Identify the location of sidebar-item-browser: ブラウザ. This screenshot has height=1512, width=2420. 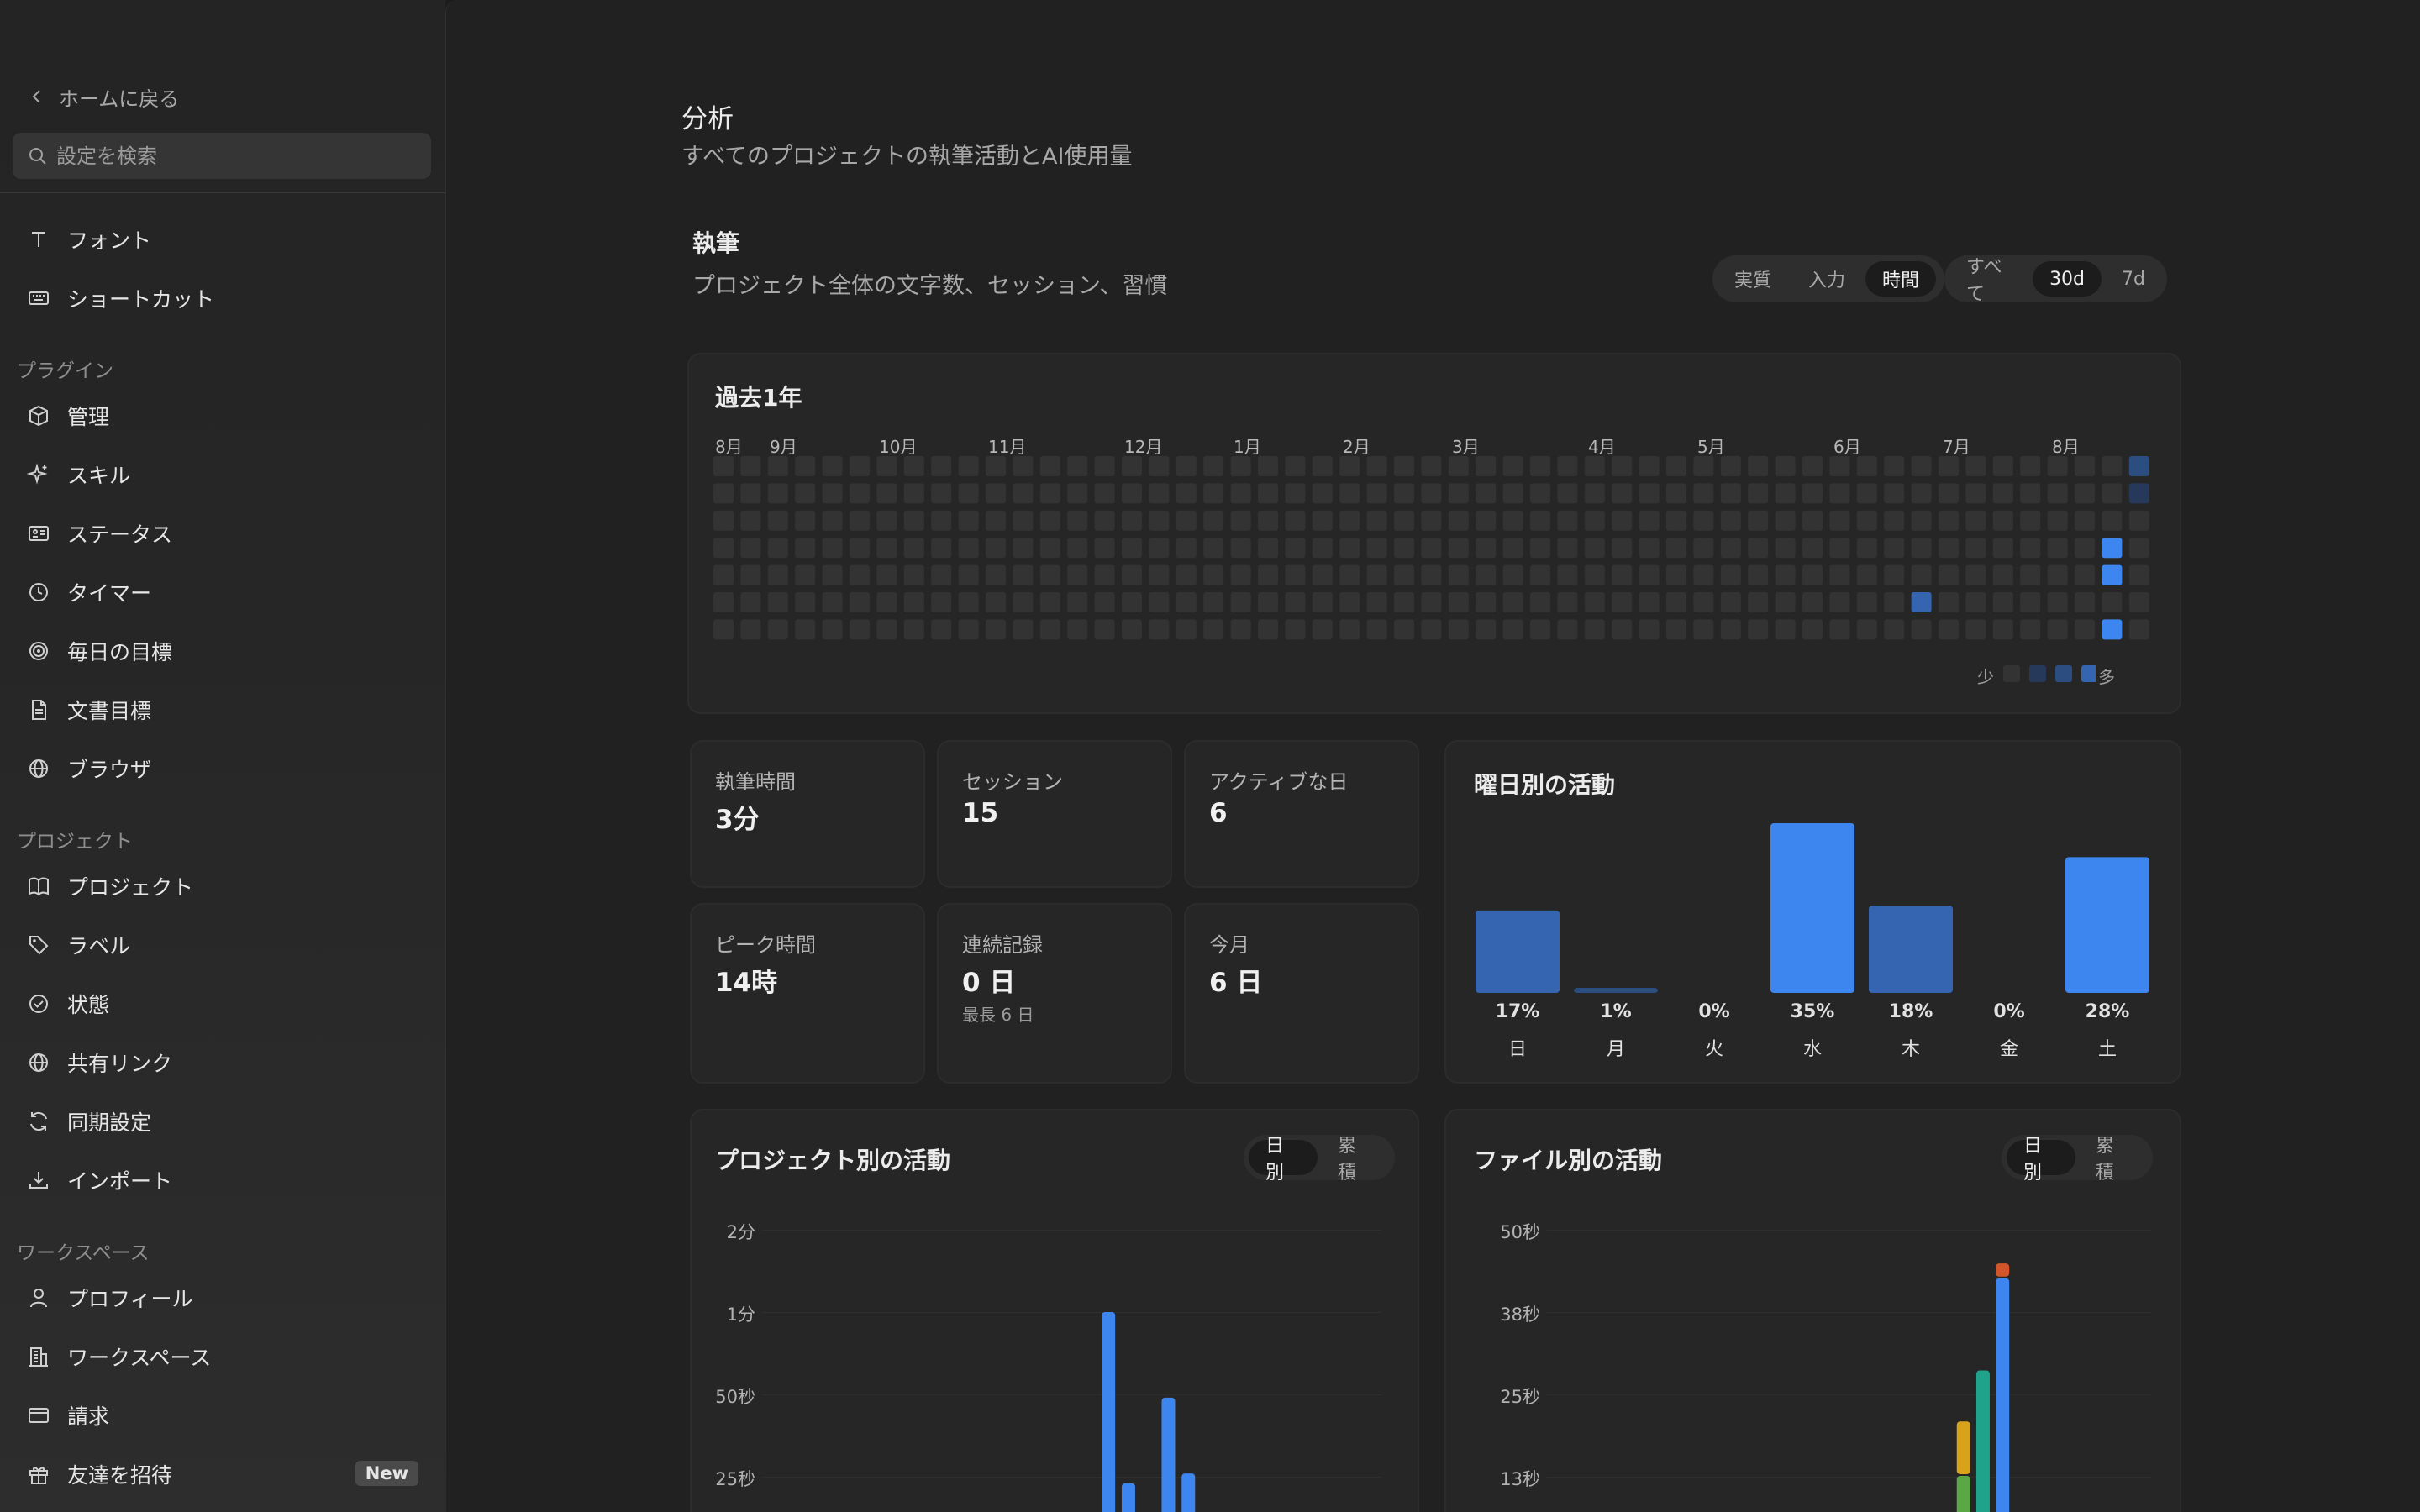
(222, 768).